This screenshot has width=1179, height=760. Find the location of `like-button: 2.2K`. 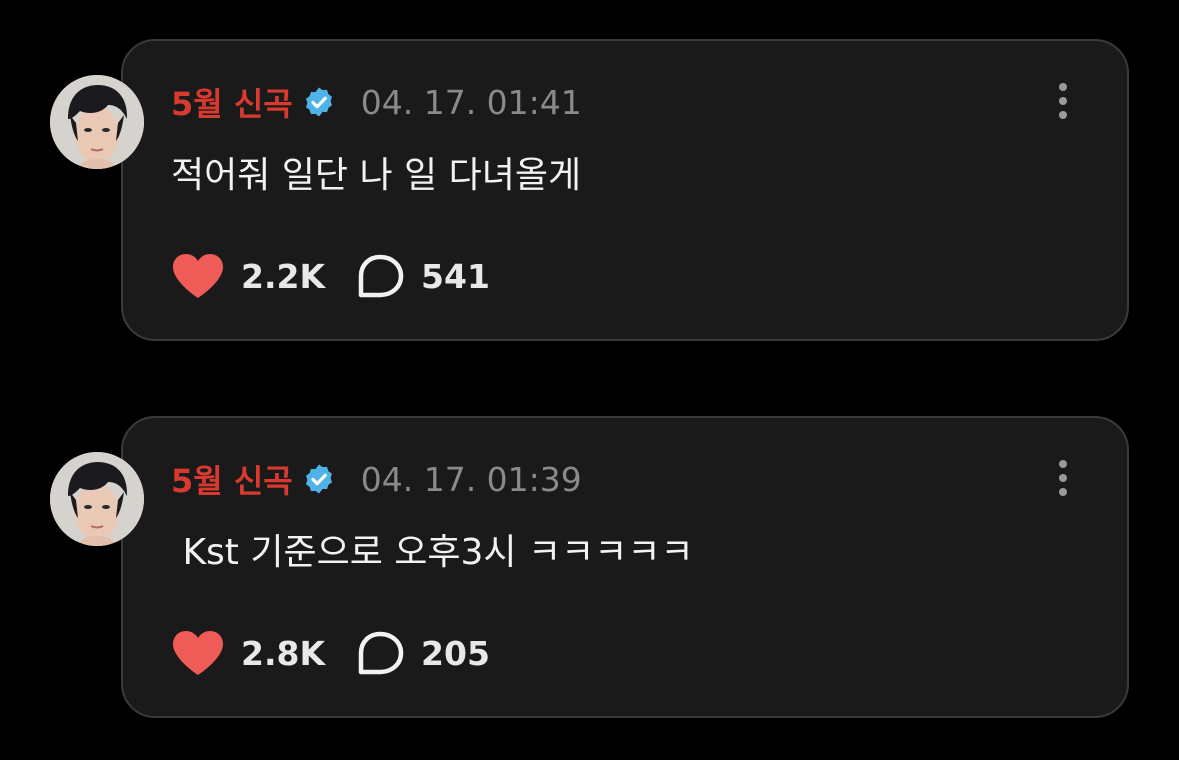

like-button: 2.2K is located at coordinates (248, 276).